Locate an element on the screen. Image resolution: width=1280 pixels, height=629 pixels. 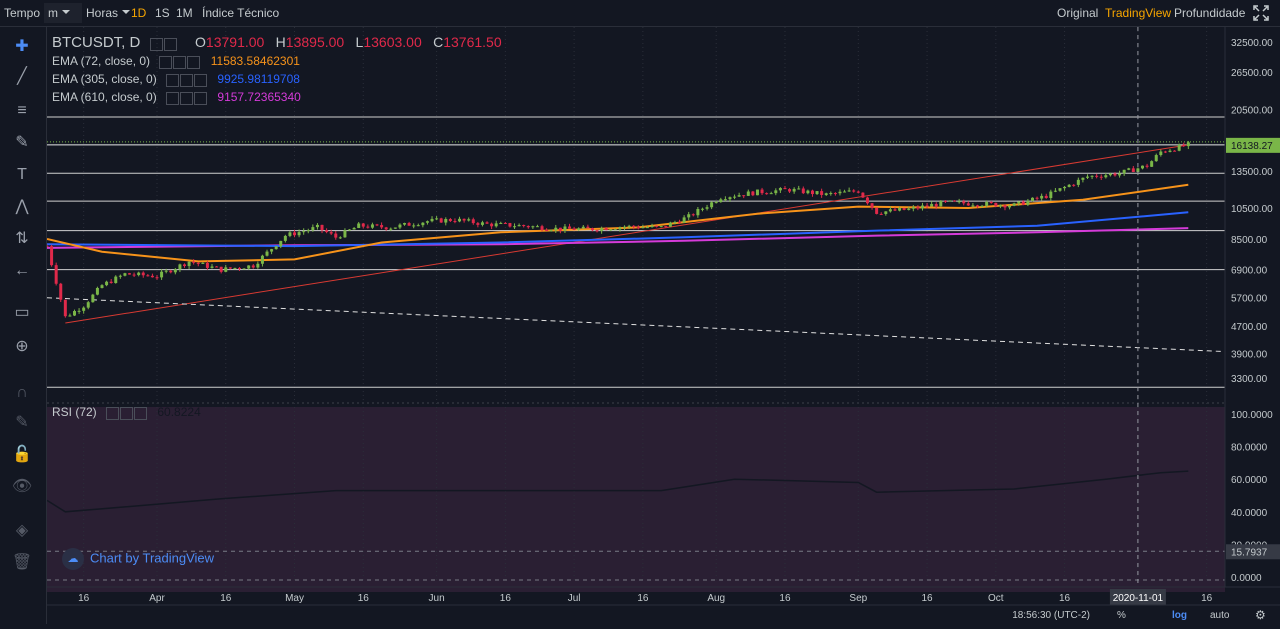
lock-icon: 🔓 is located at coordinates (22, 455).